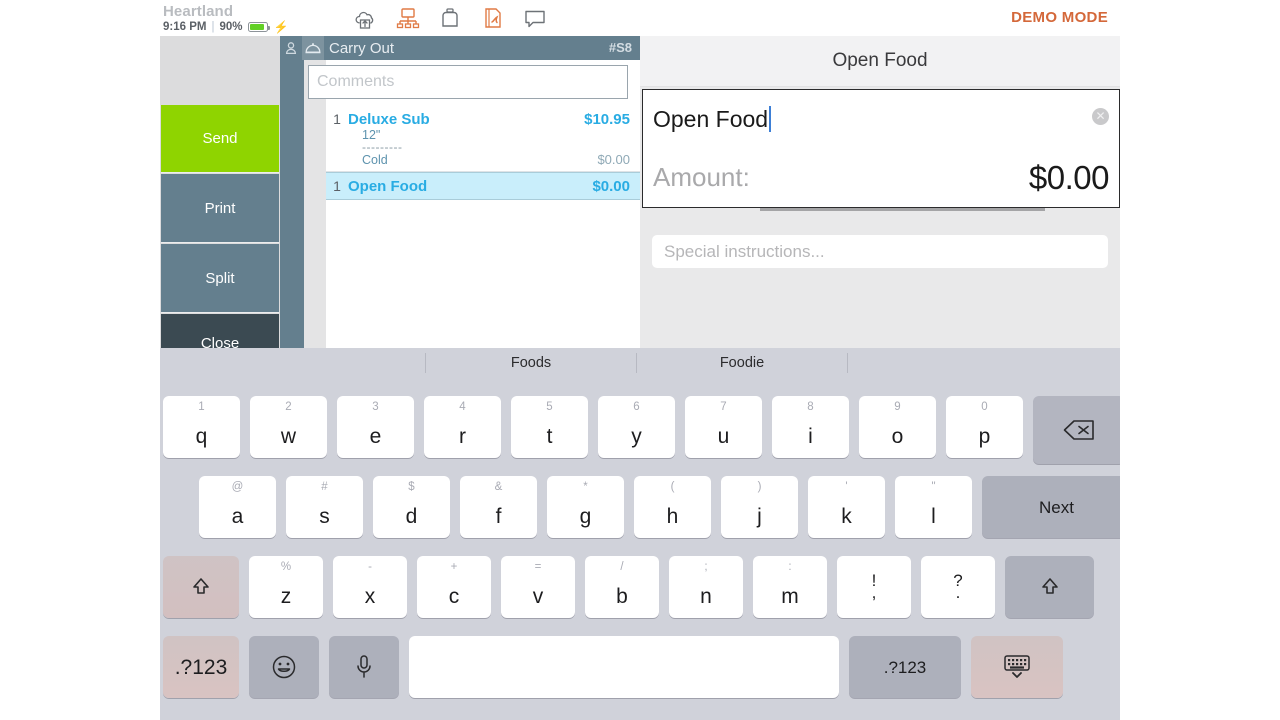 This screenshot has width=1280, height=720. I want to click on numeric-key-left: .?123, so click(201, 667).